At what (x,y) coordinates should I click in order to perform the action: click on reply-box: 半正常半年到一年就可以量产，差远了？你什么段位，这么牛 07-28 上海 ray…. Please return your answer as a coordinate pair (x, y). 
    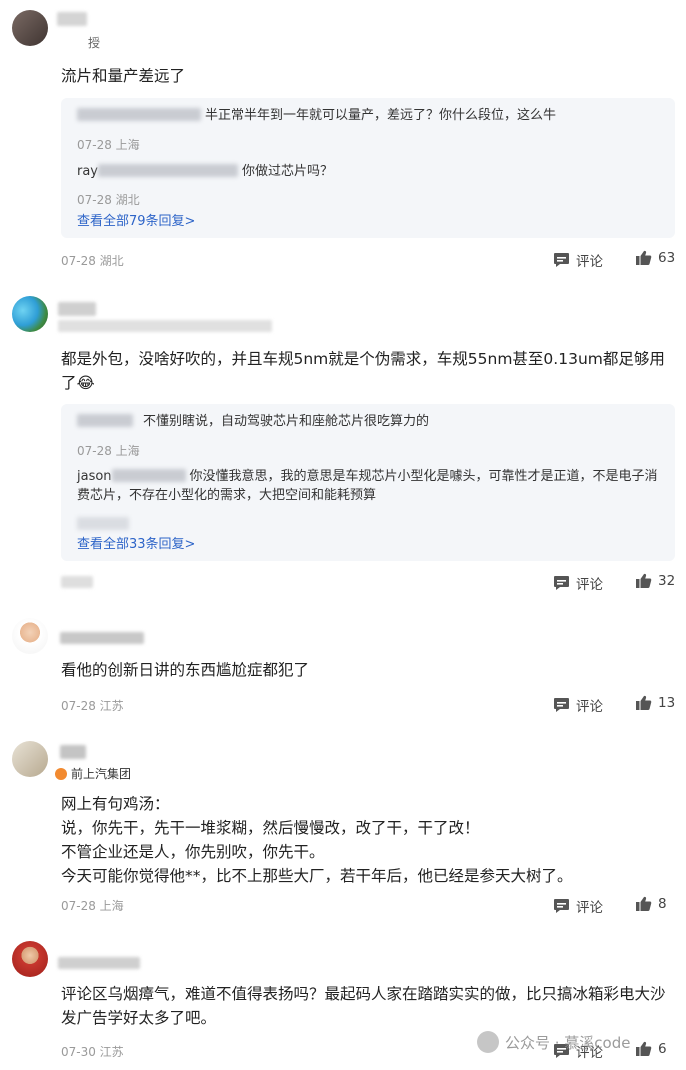
    Looking at the image, I should click on (368, 168).